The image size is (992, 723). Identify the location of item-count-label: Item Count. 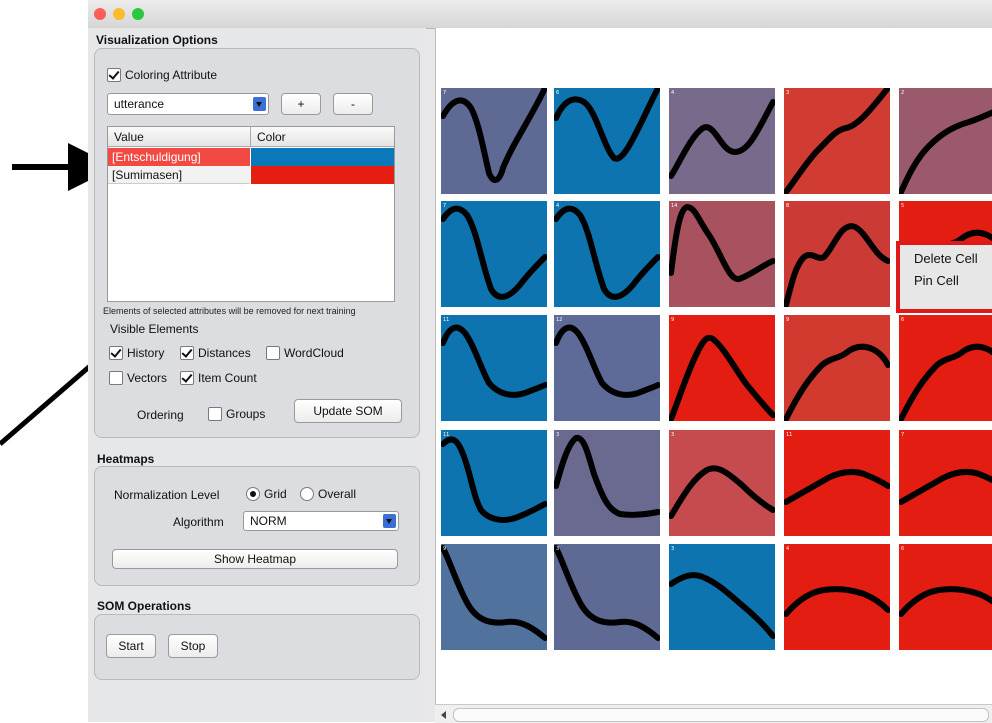
(227, 377).